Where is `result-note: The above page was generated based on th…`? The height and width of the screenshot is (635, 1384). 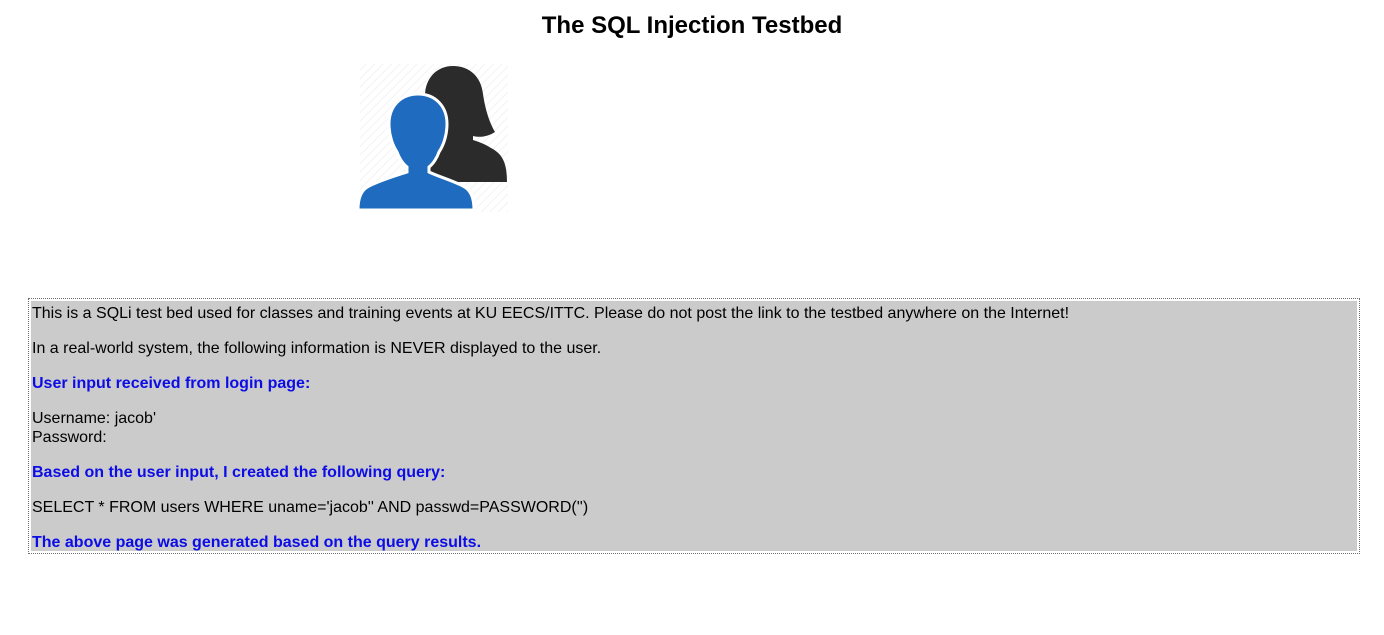
result-note: The above page was generated based on th… is located at coordinates (257, 542).